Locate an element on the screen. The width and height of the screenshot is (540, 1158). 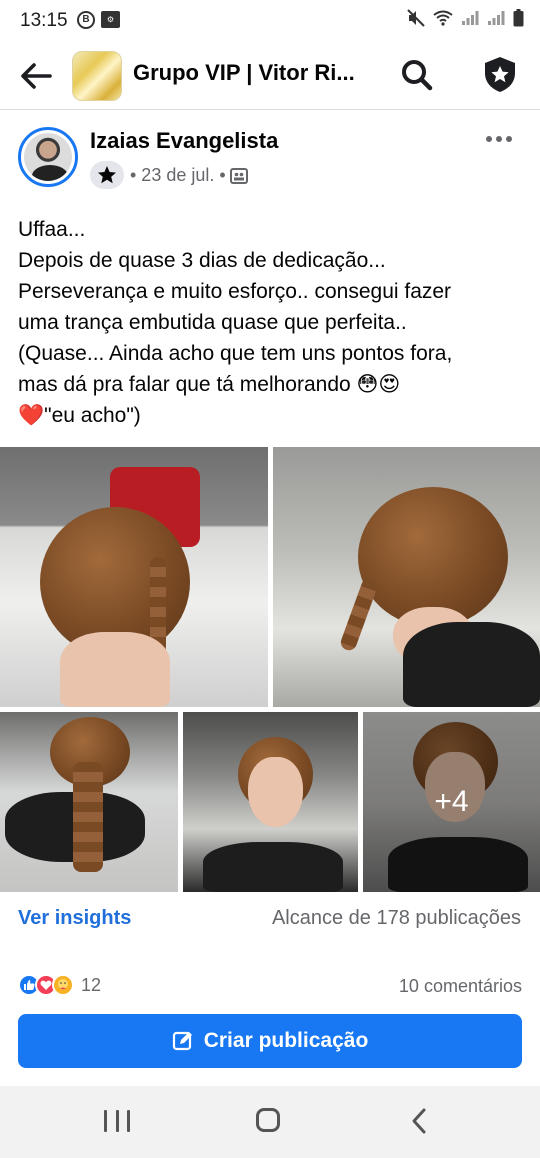
wifi-icon is located at coordinates (443, 18).